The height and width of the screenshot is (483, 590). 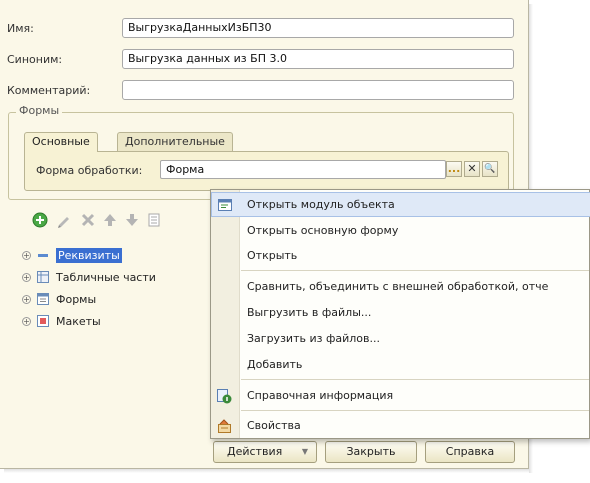 I want to click on name-field: ВыгрузкаДанныхИзБП30, so click(x=318, y=28).